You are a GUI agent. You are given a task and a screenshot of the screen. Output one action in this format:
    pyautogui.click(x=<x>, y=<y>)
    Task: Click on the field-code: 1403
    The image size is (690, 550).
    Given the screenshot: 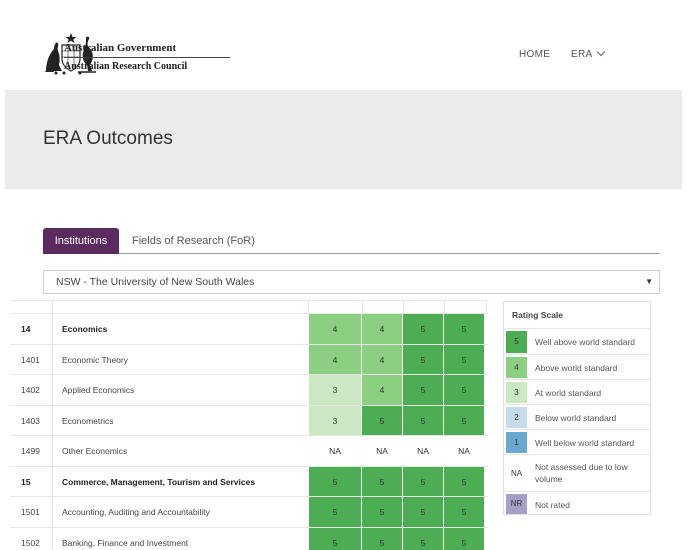 What is the action you would take?
    pyautogui.click(x=30, y=420)
    